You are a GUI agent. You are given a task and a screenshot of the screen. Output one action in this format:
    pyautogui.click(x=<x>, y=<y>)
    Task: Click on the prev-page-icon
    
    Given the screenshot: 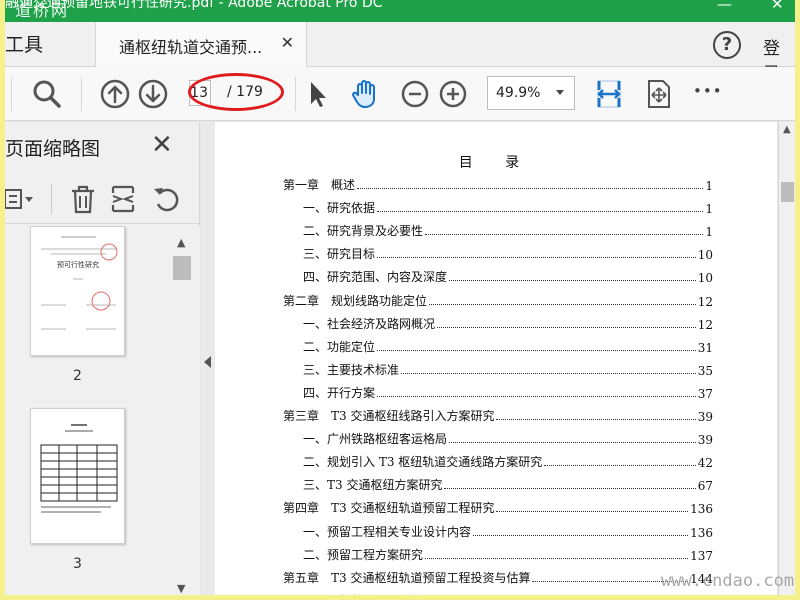 What is the action you would take?
    pyautogui.click(x=115, y=94)
    